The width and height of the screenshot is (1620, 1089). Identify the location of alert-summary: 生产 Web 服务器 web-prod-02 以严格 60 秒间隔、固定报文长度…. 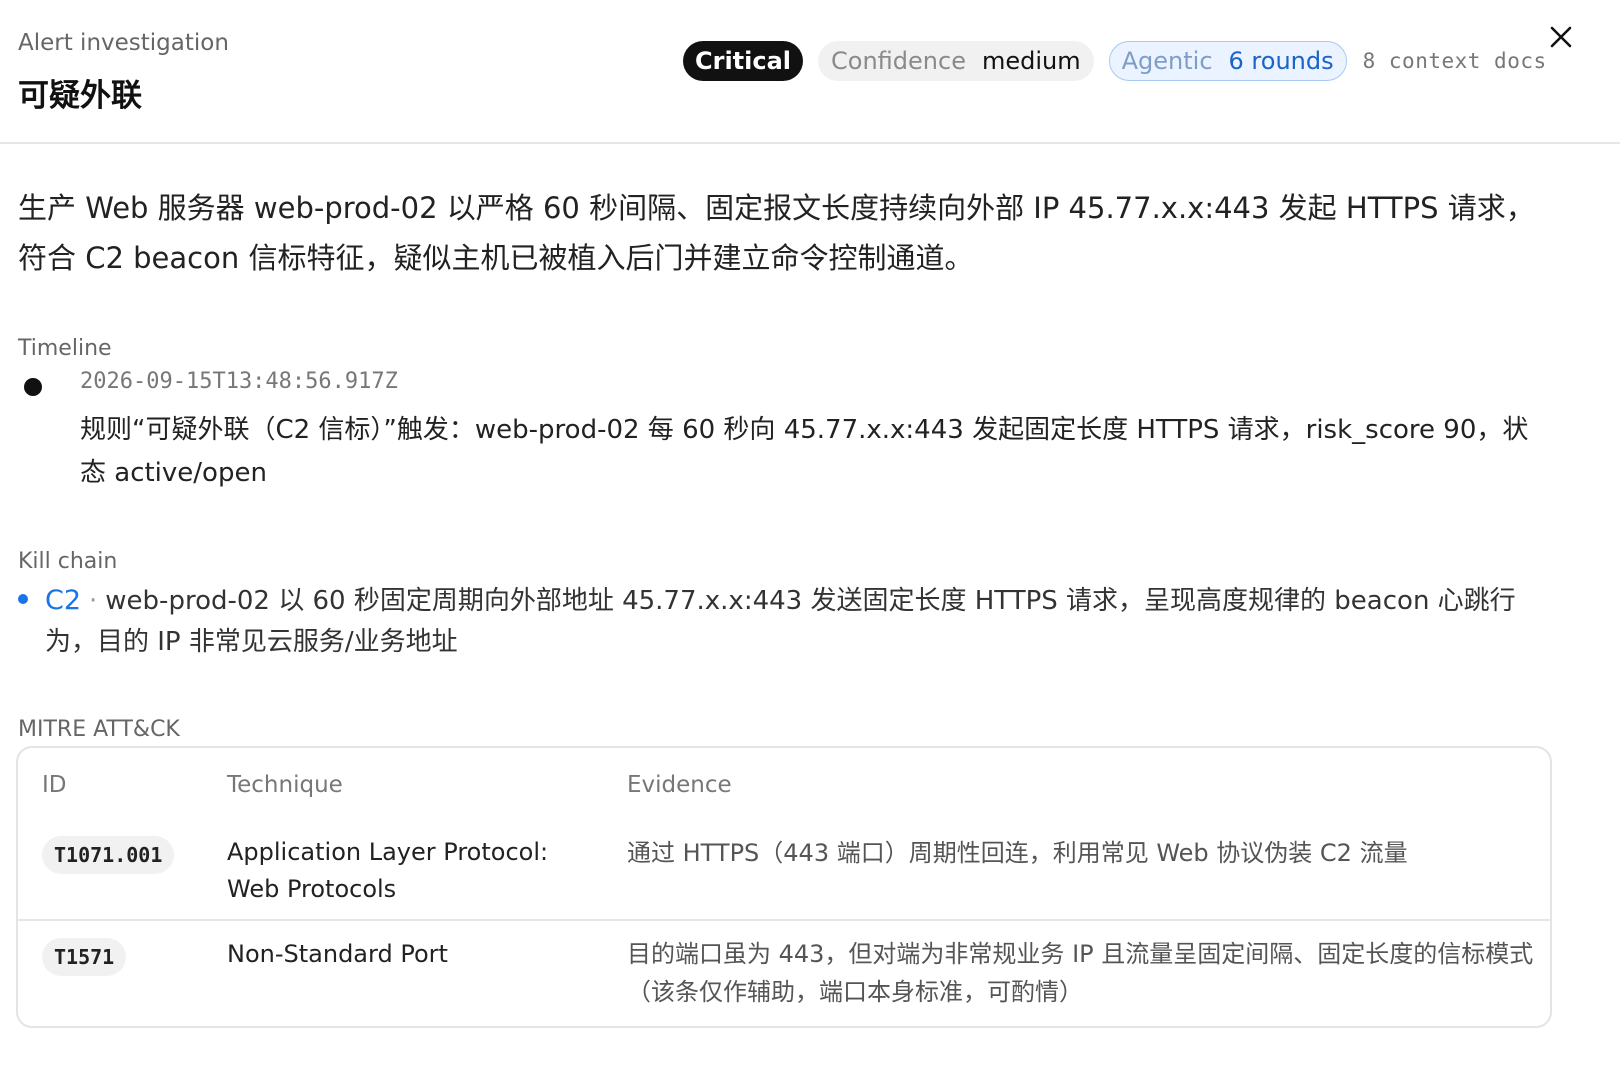
(776, 233).